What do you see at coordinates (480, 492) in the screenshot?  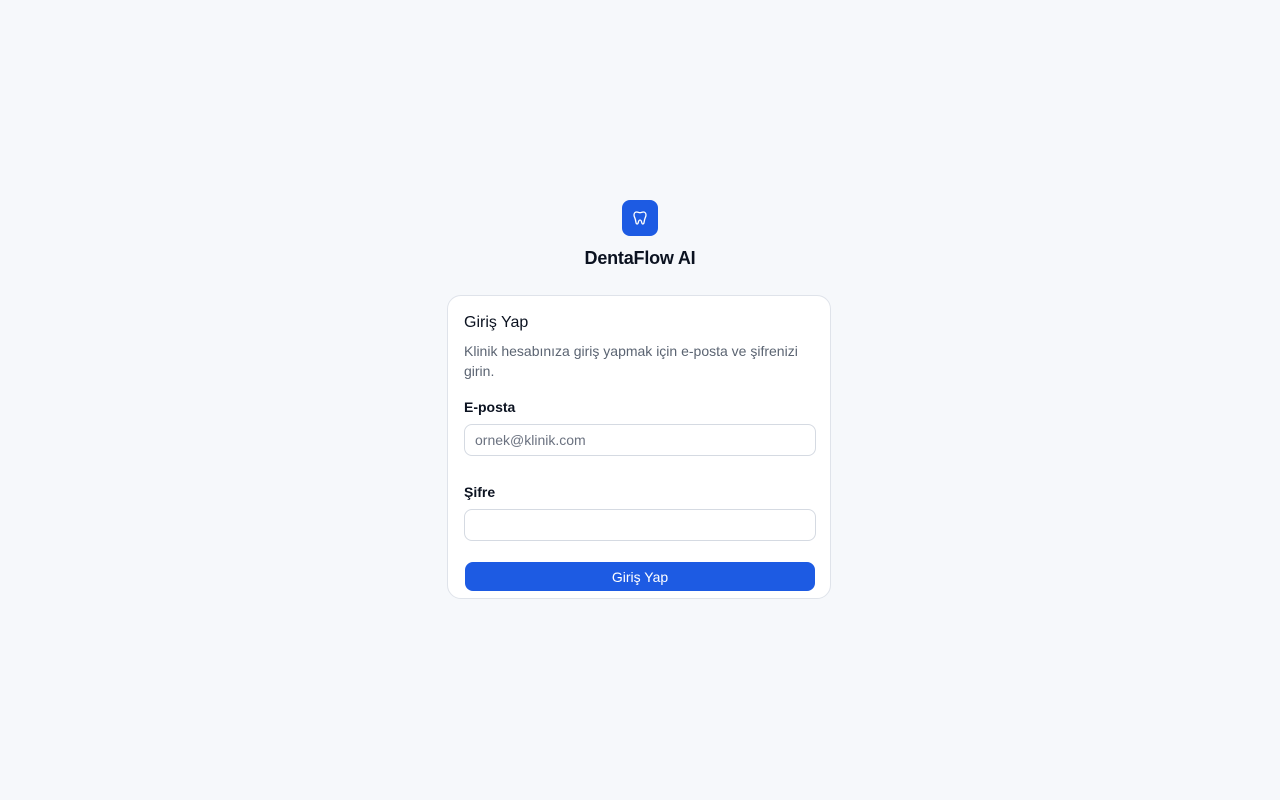 I see `password-label: Şifre` at bounding box center [480, 492].